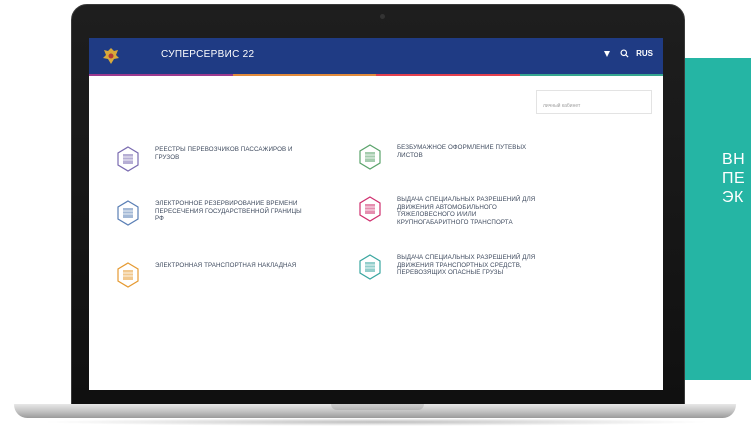  I want to click on border-icon, so click(128, 213).